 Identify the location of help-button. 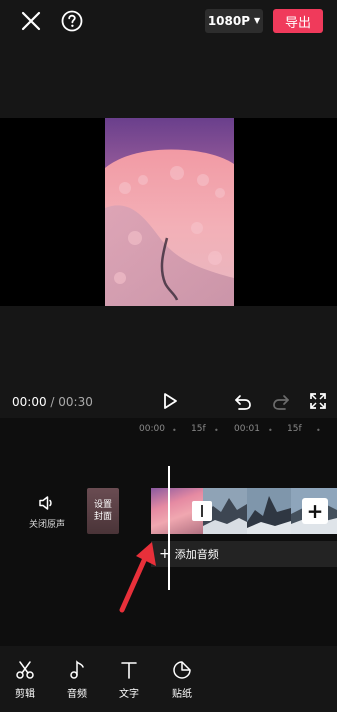
(72, 21).